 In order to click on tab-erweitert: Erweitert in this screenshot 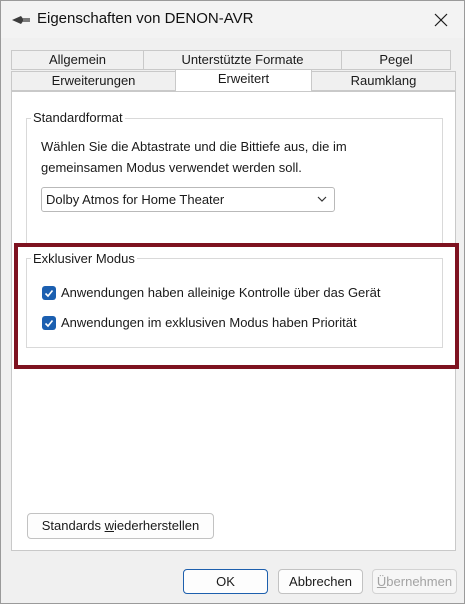, I will do `click(243, 80)`.